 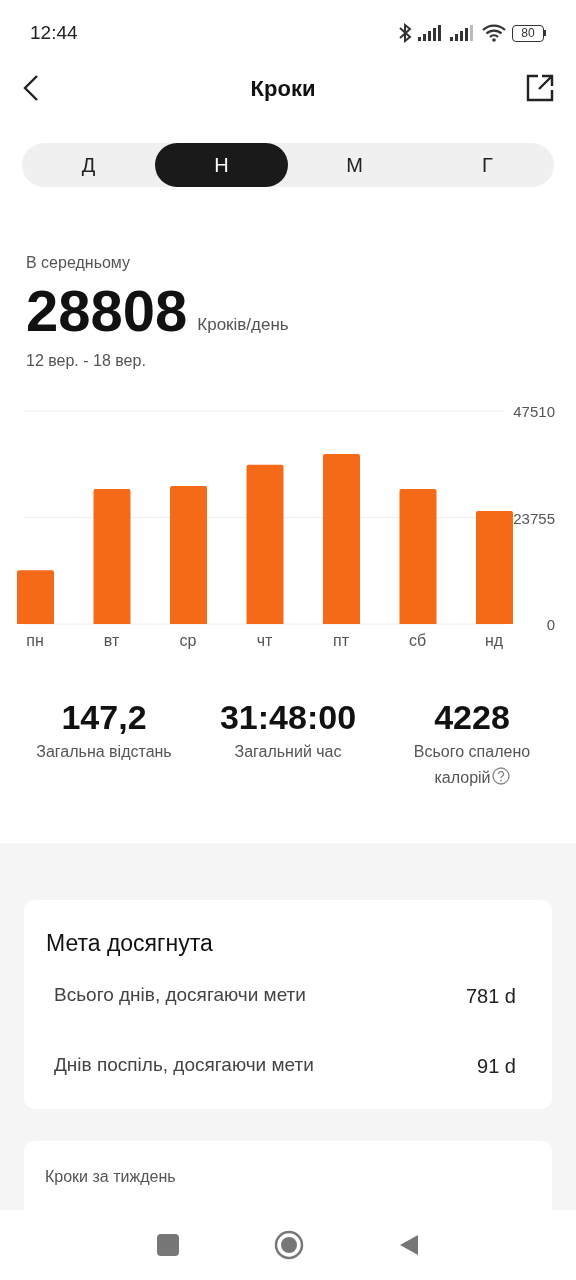 What do you see at coordinates (500, 776) in the screenshot?
I see `help-icon` at bounding box center [500, 776].